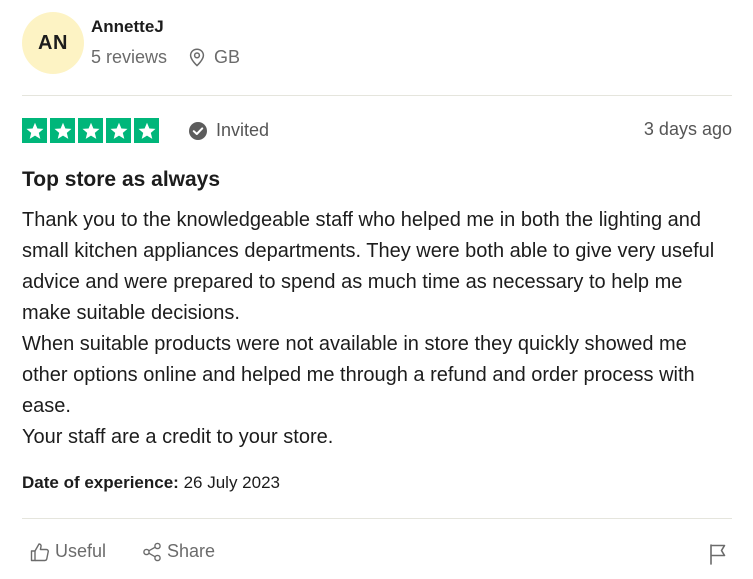  I want to click on experience-date: 26 July 2023, so click(231, 482).